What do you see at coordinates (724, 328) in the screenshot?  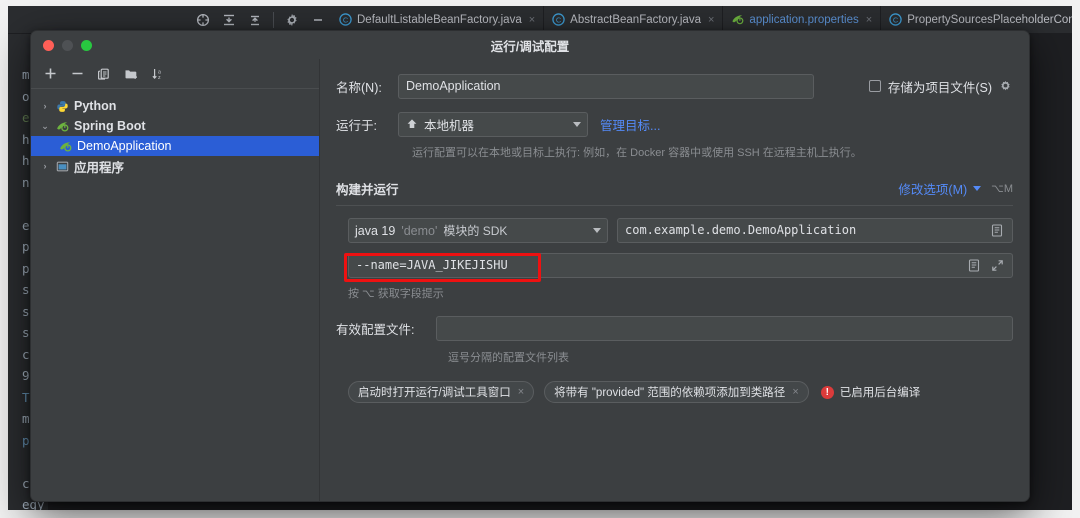 I see `active-profiles-input` at bounding box center [724, 328].